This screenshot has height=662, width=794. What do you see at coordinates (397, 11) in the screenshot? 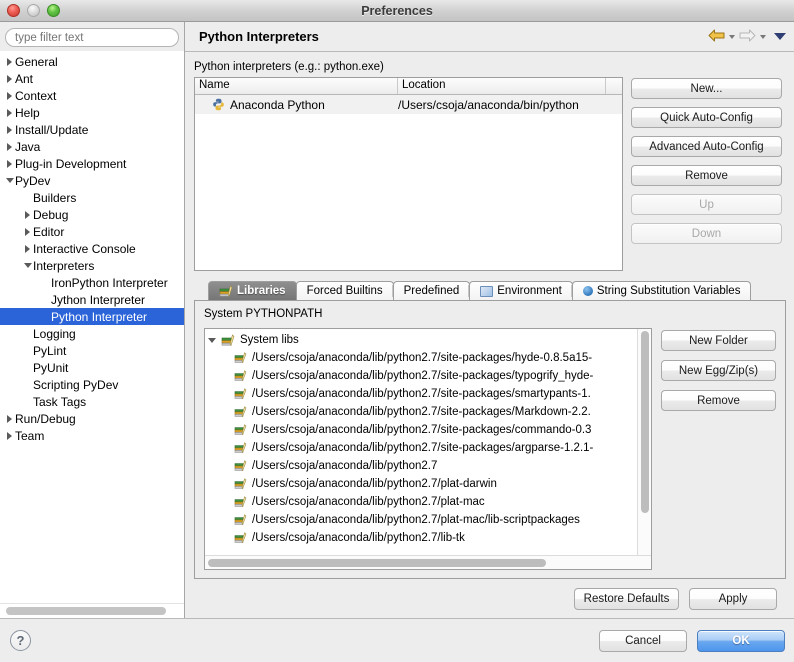
I see `window-titlebar: Preferences` at bounding box center [397, 11].